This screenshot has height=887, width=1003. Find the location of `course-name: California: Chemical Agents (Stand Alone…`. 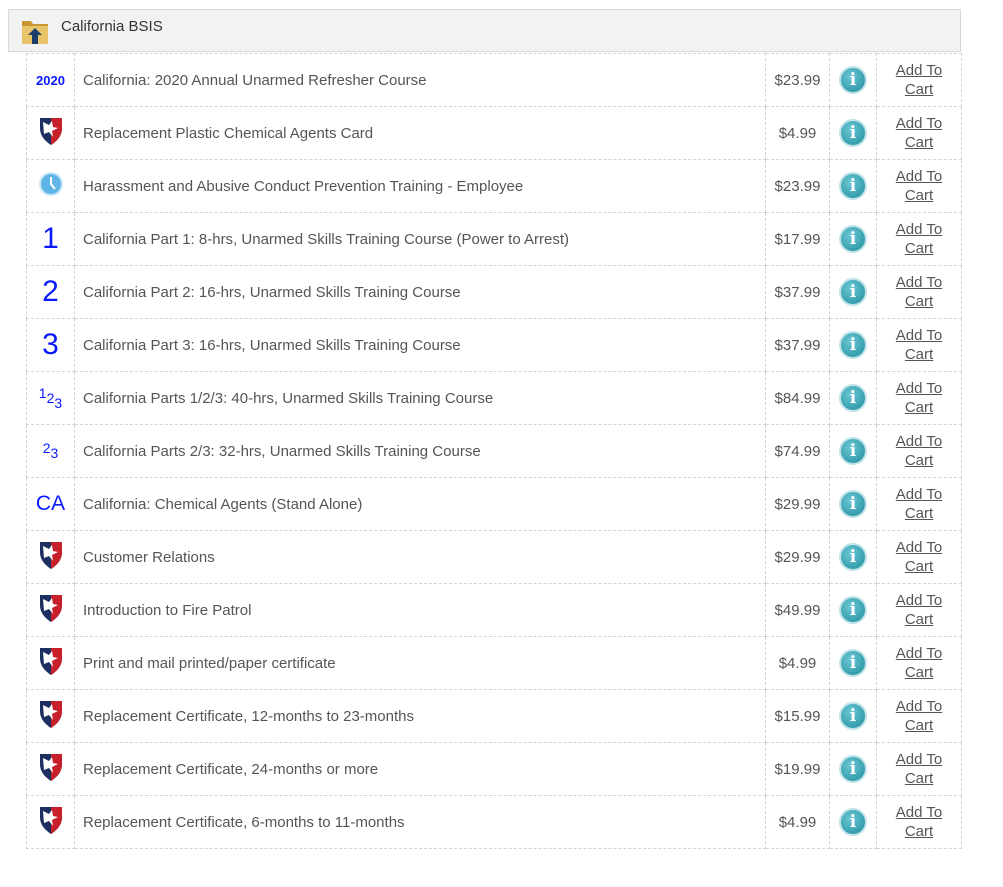

course-name: California: Chemical Agents (Stand Alone… is located at coordinates (420, 504).